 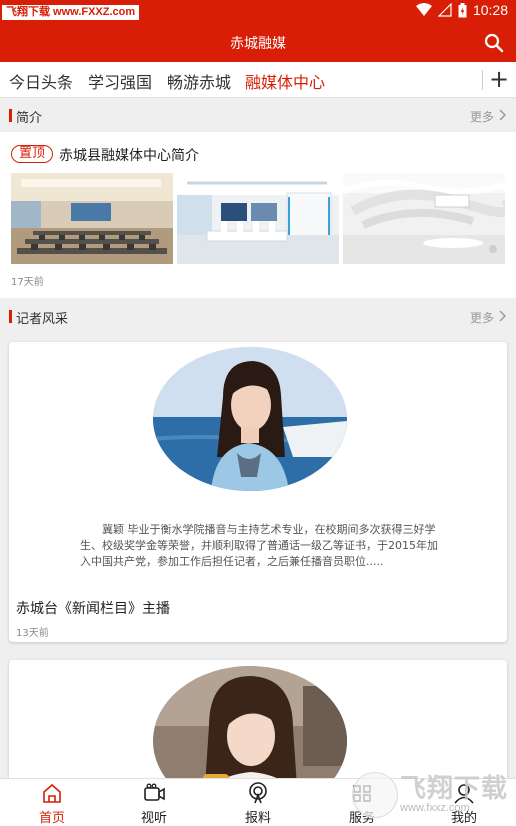 I want to click on broadcast-icon, so click(x=258, y=793).